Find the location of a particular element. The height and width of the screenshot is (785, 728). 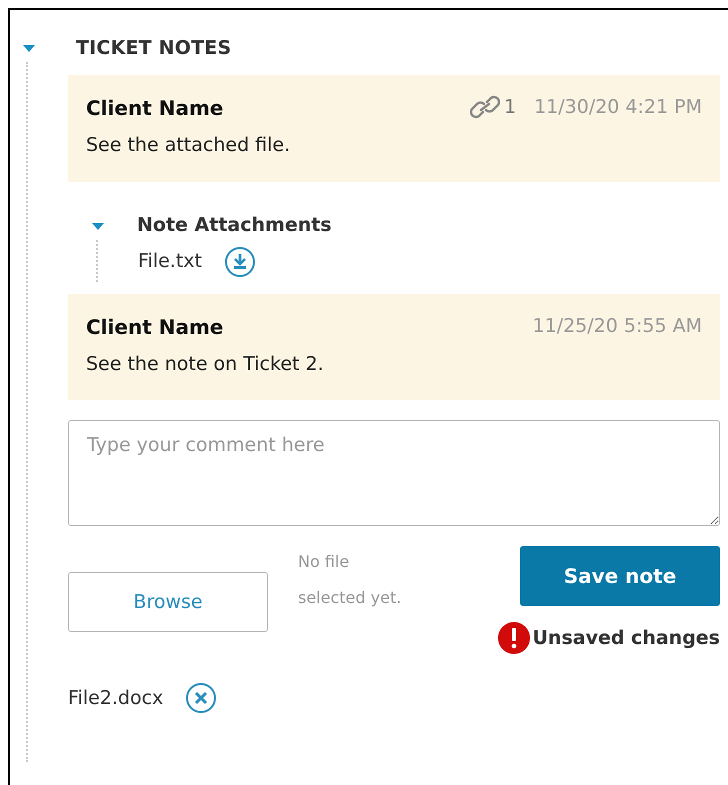

section-title: TICKET NOTES is located at coordinates (154, 48).